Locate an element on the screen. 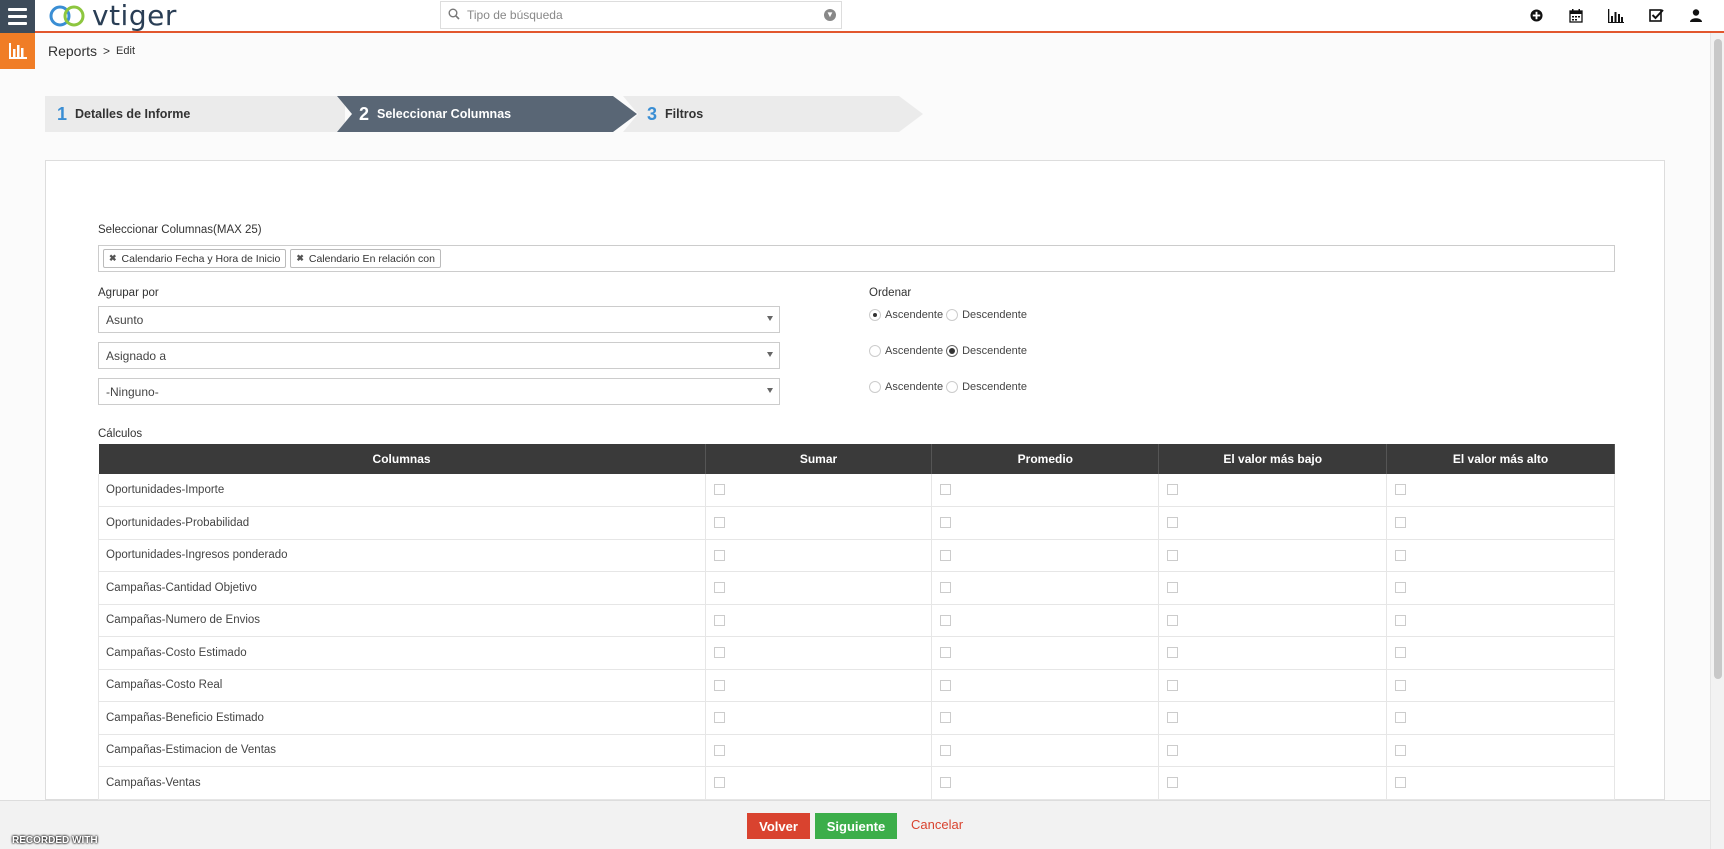 The image size is (1724, 849). reports-module-icon is located at coordinates (17, 51).